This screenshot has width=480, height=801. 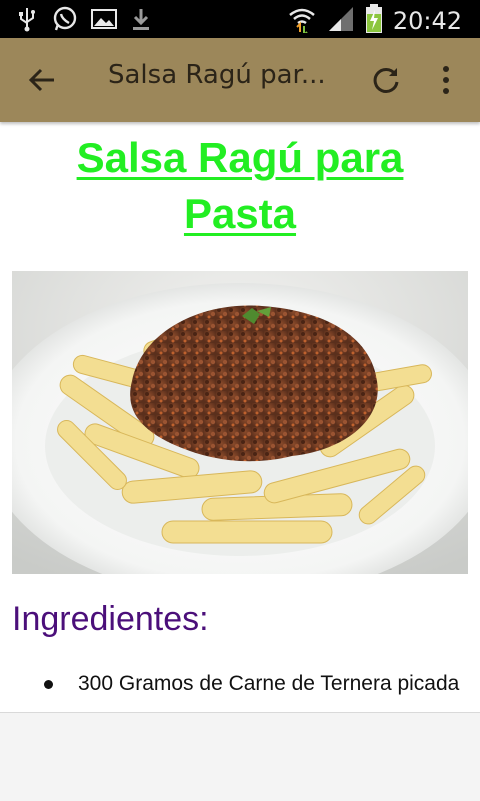 What do you see at coordinates (103, 19) in the screenshot?
I see `image-icon` at bounding box center [103, 19].